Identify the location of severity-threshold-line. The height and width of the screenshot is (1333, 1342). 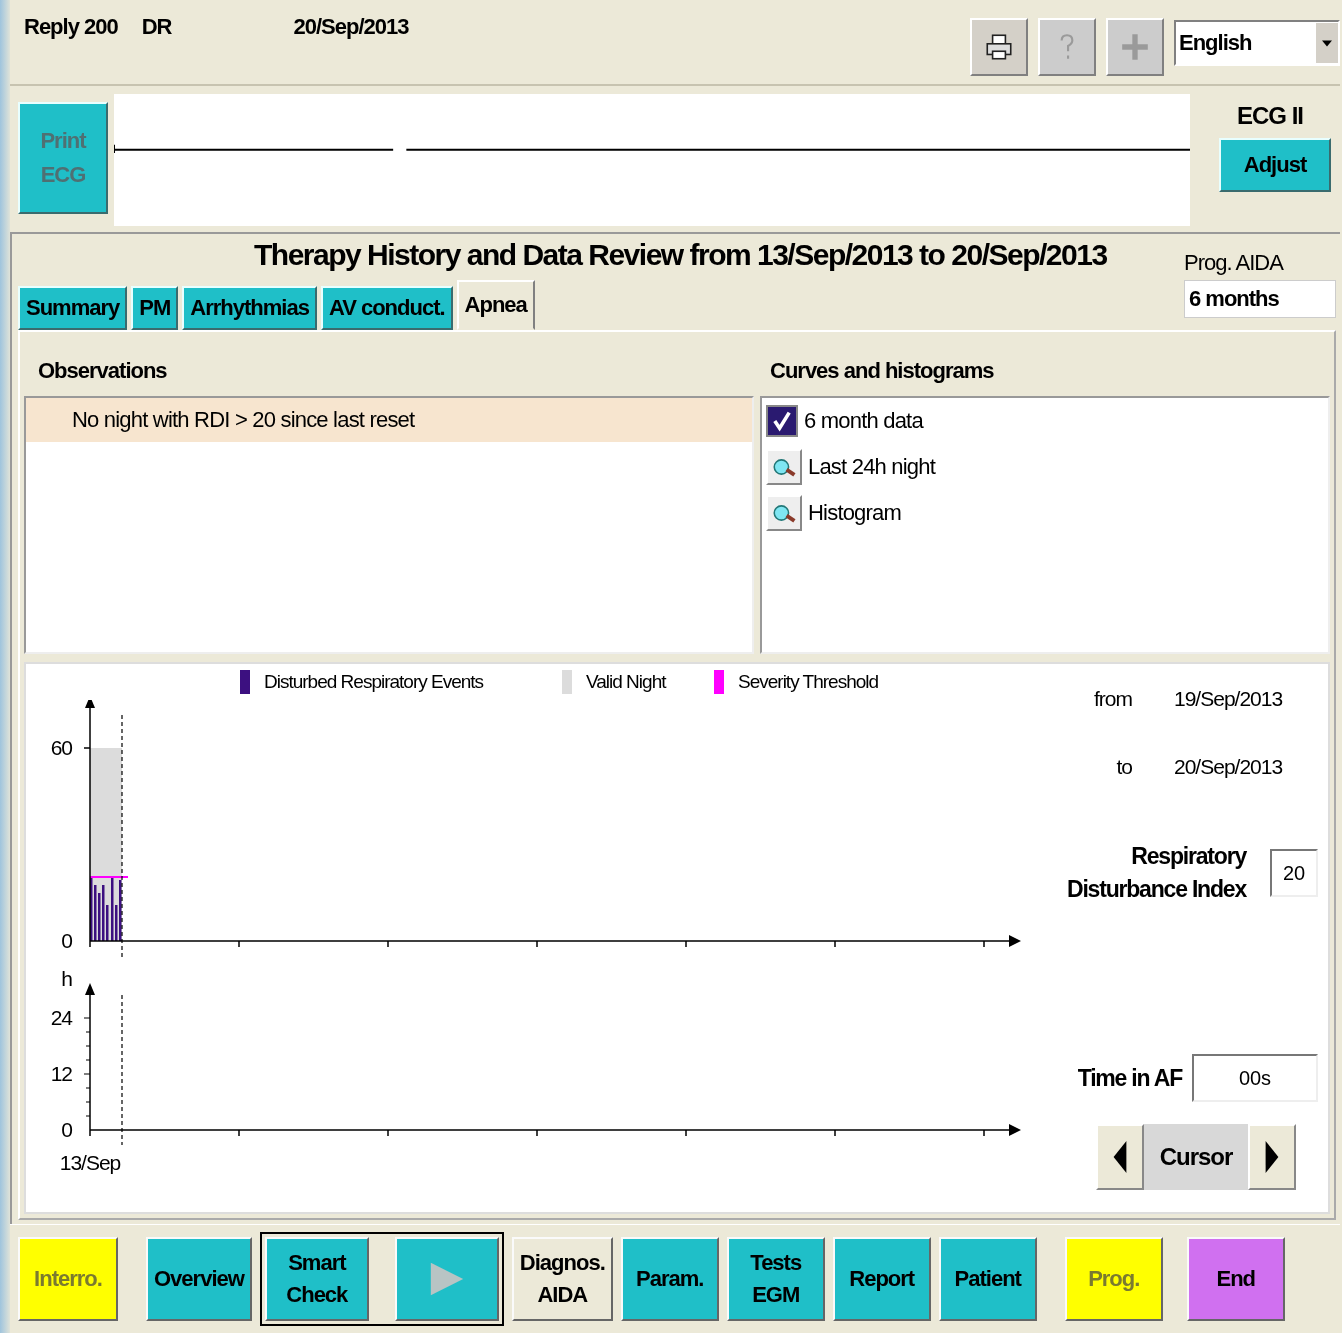
(109, 877).